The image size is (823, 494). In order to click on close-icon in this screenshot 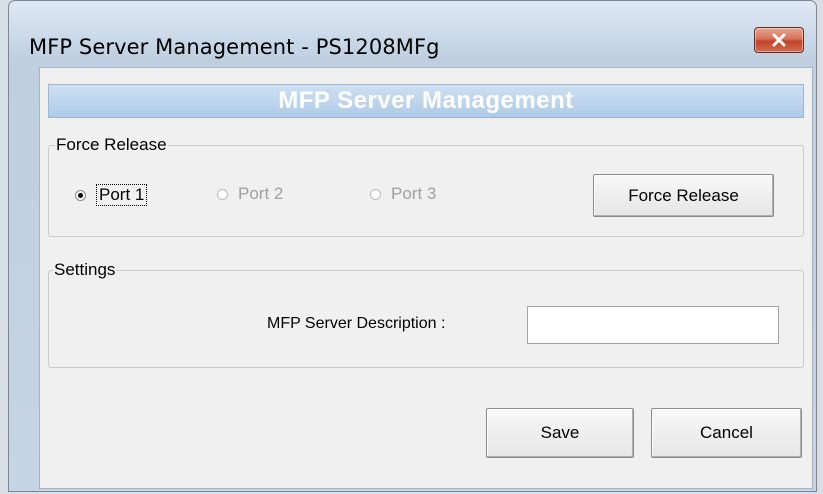, I will do `click(779, 40)`.